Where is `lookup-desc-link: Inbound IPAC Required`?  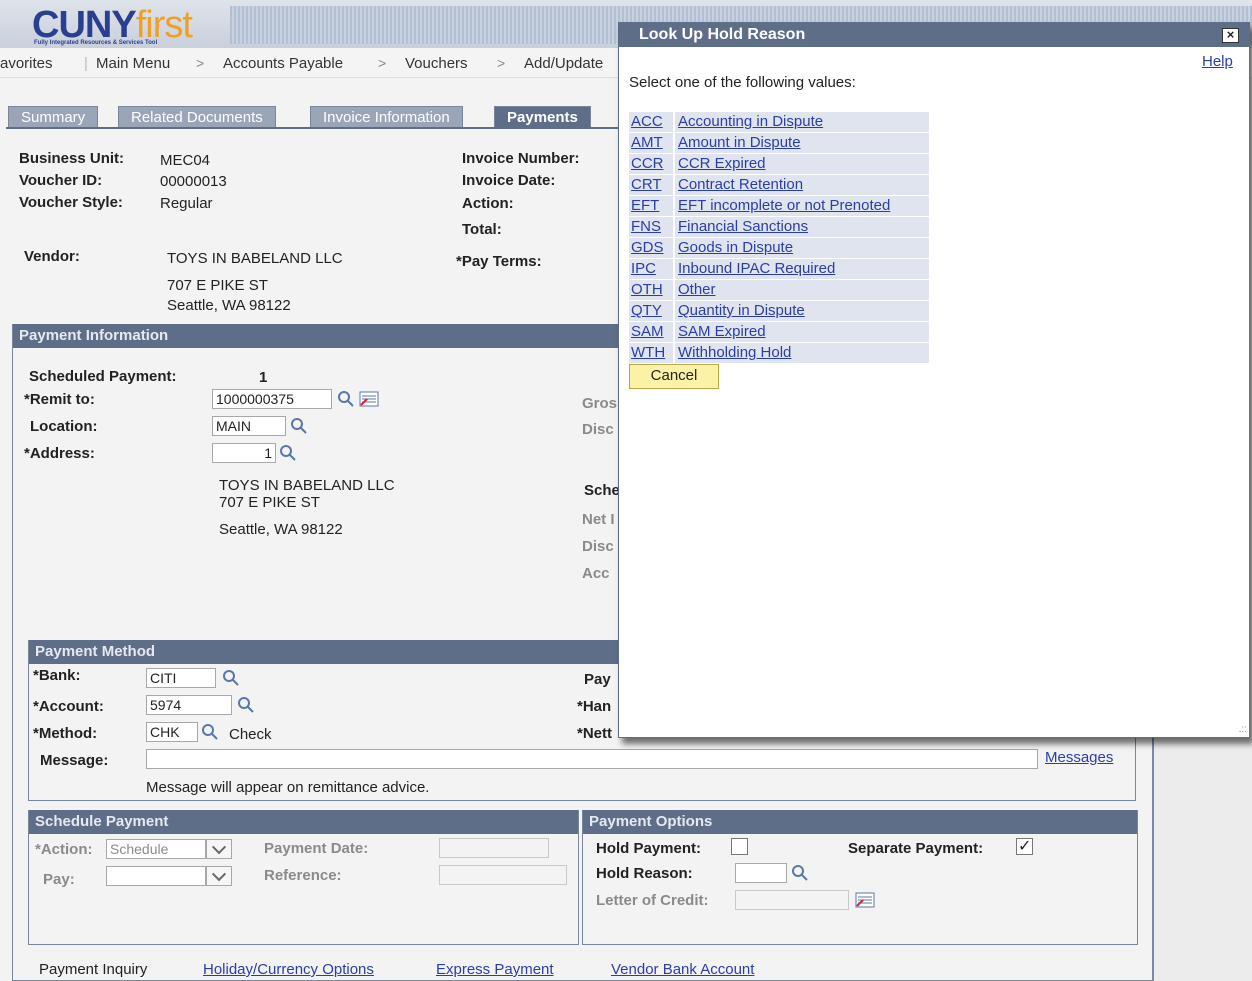
lookup-desc-link: Inbound IPAC Required is located at coordinates (756, 268).